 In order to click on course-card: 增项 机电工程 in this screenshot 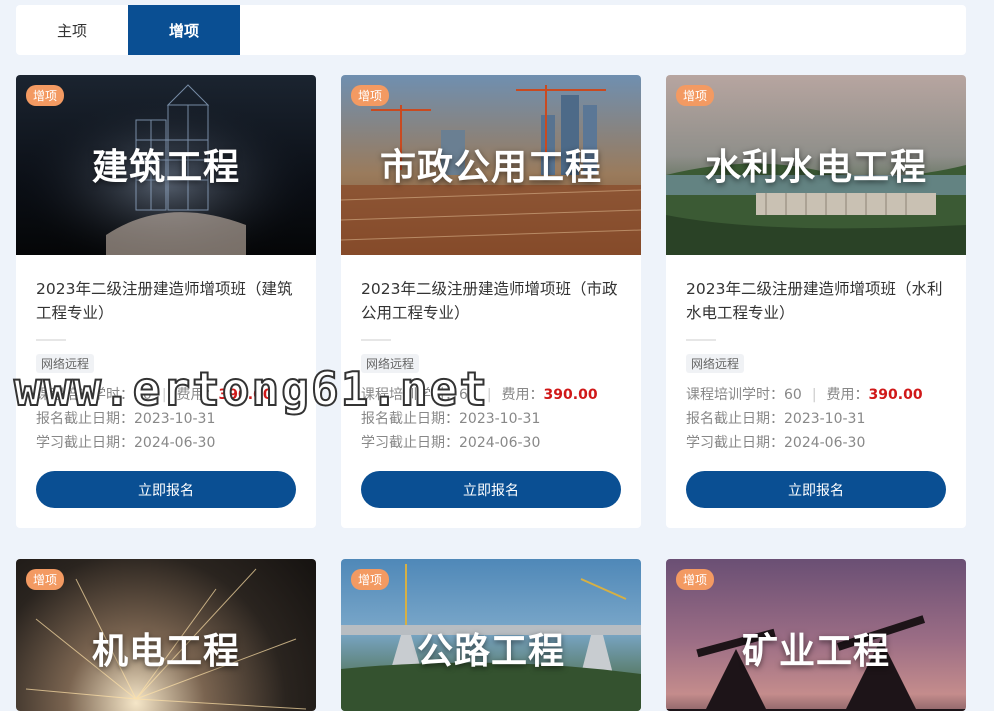, I will do `click(166, 635)`.